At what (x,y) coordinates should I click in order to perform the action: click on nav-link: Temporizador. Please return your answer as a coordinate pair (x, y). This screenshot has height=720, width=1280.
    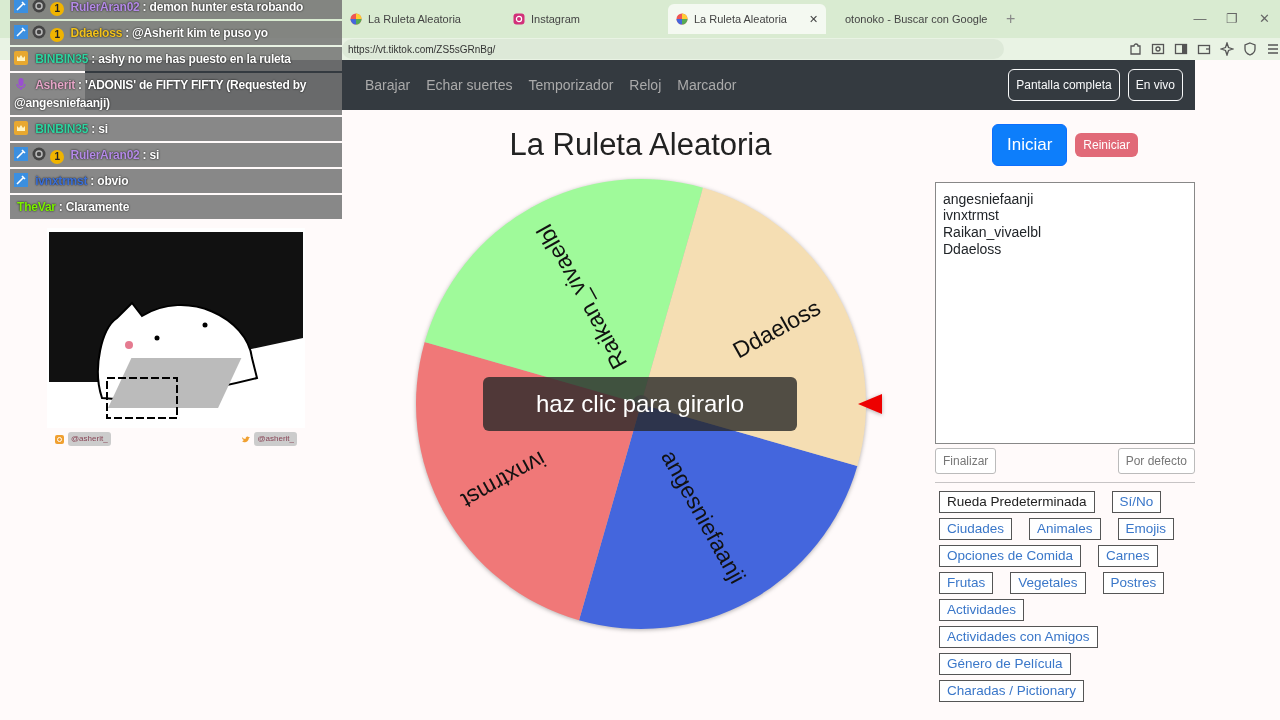
    Looking at the image, I should click on (571, 85).